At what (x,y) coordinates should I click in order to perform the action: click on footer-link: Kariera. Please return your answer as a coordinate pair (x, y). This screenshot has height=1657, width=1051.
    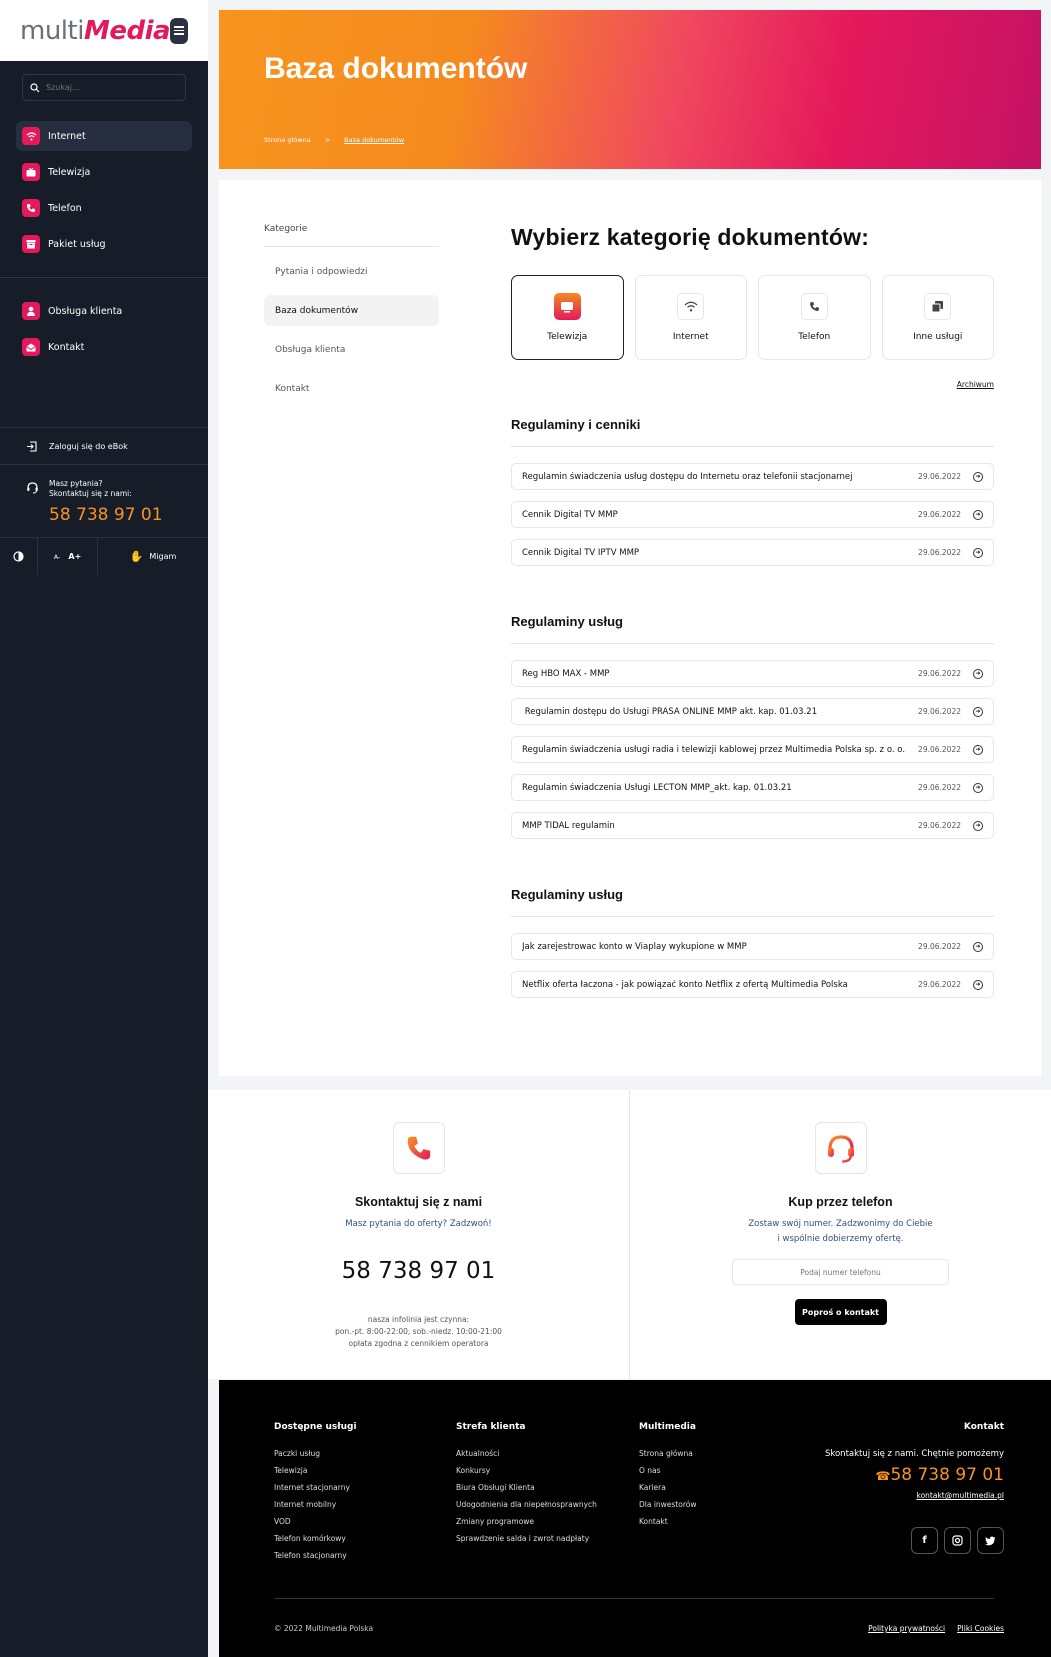
    Looking at the image, I should click on (668, 1487).